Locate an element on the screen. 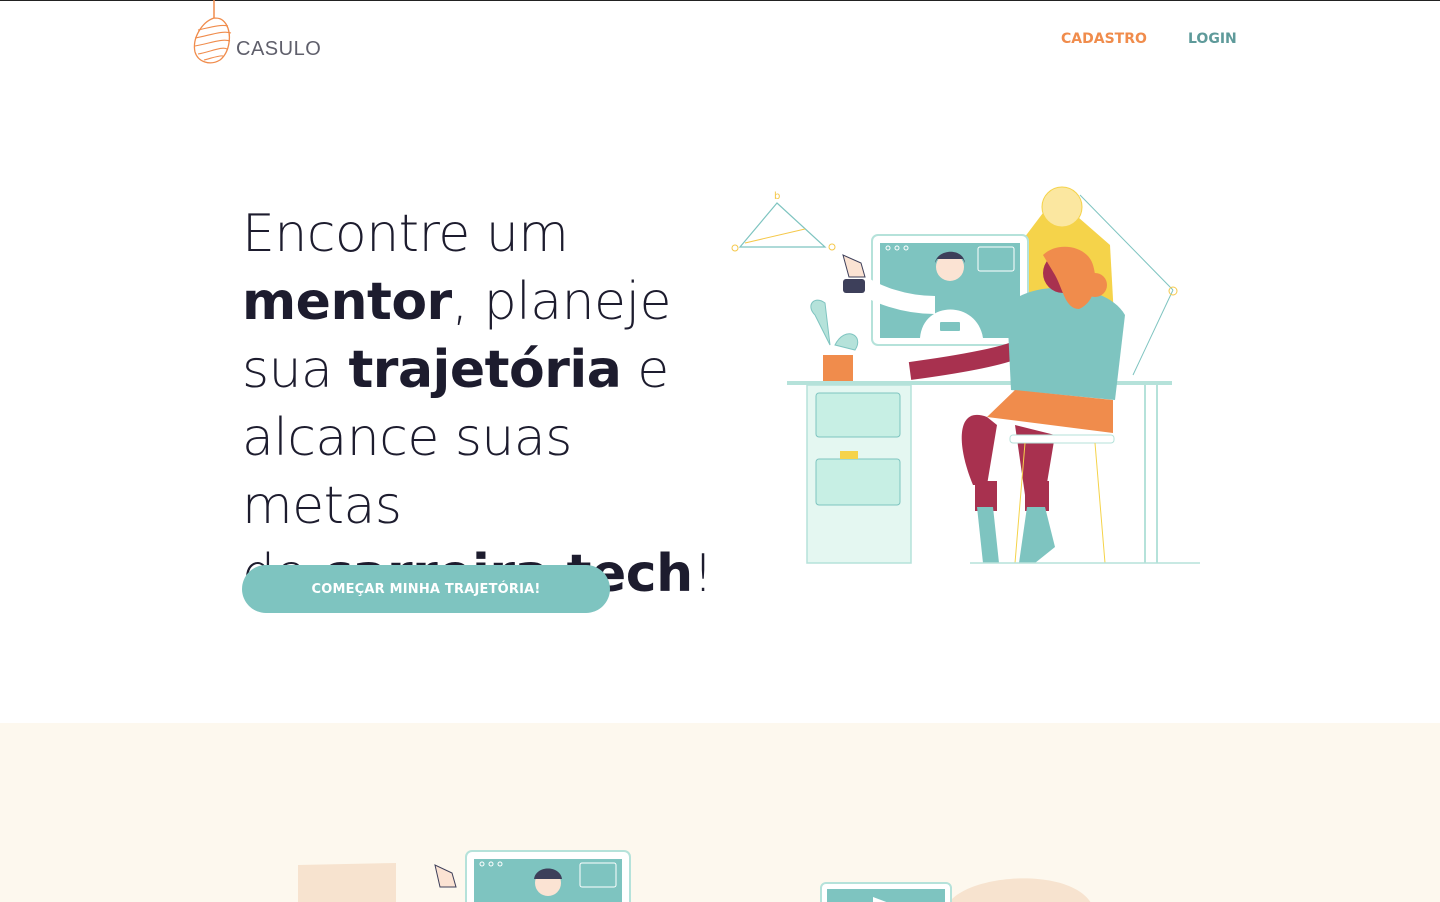  headline-part: , planeje is located at coordinates (561, 302).